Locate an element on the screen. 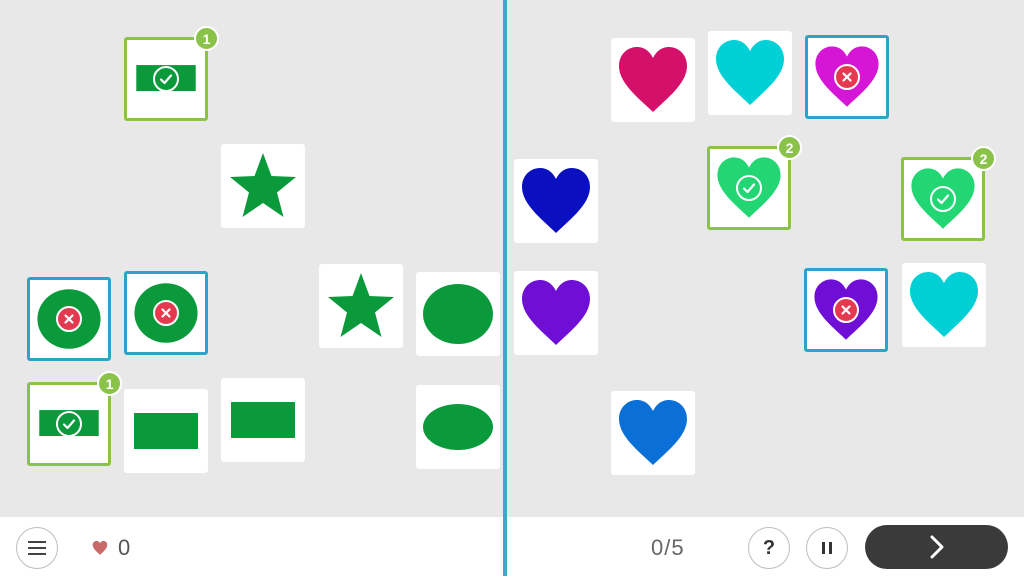 The height and width of the screenshot is (576, 1024). lives-count: 0 is located at coordinates (124, 547).